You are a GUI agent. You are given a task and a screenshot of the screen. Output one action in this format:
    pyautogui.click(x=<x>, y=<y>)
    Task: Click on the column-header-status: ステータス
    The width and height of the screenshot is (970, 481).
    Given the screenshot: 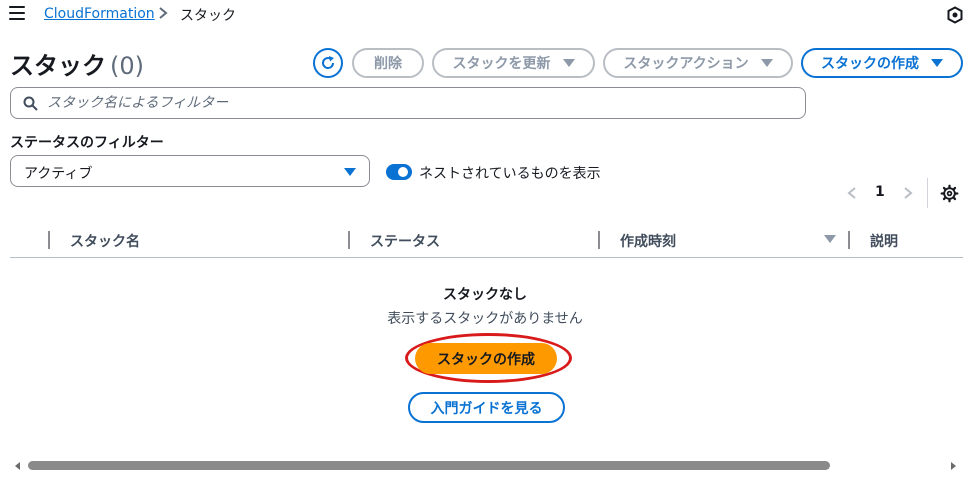 What is the action you would take?
    pyautogui.click(x=405, y=241)
    